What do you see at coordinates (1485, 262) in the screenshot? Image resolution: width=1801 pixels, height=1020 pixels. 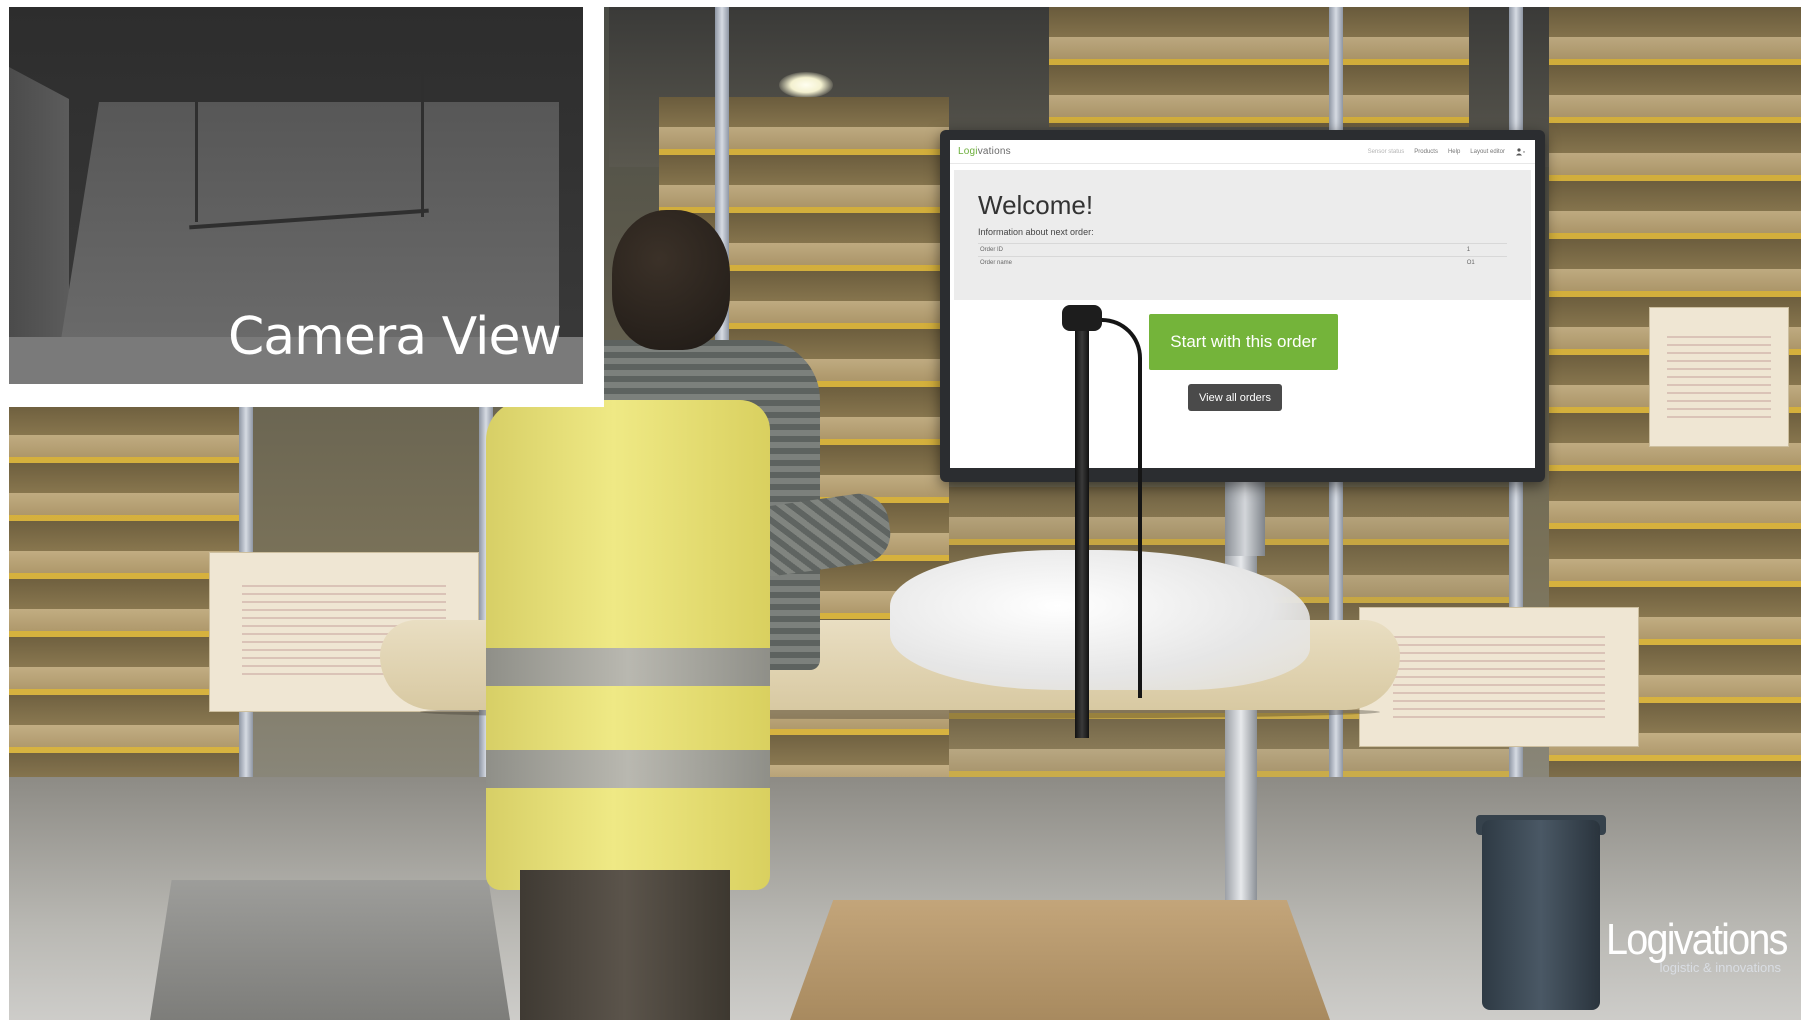 I see `order-name-value: O1` at bounding box center [1485, 262].